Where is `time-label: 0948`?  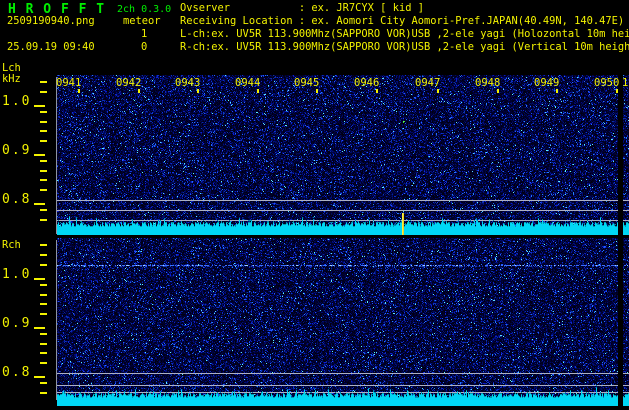
time-label: 0948 is located at coordinates (488, 83).